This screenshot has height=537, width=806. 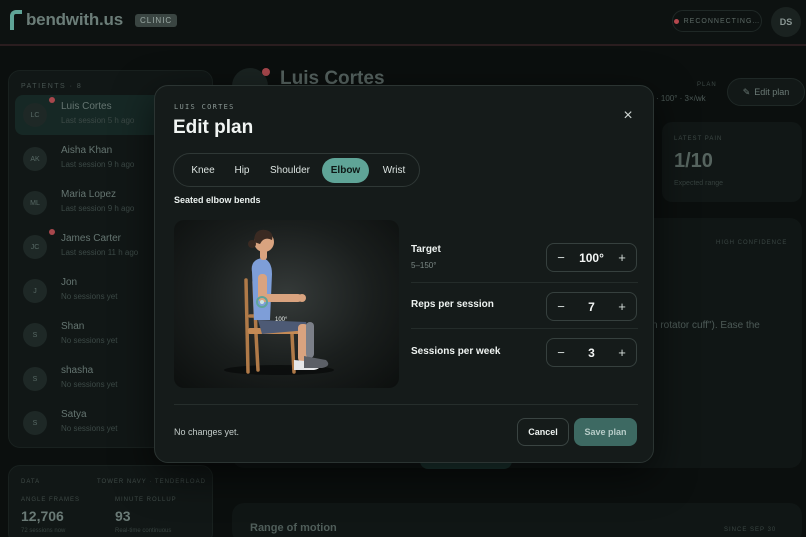 What do you see at coordinates (290, 170) in the screenshot?
I see `tab-shoulder: Shoulder` at bounding box center [290, 170].